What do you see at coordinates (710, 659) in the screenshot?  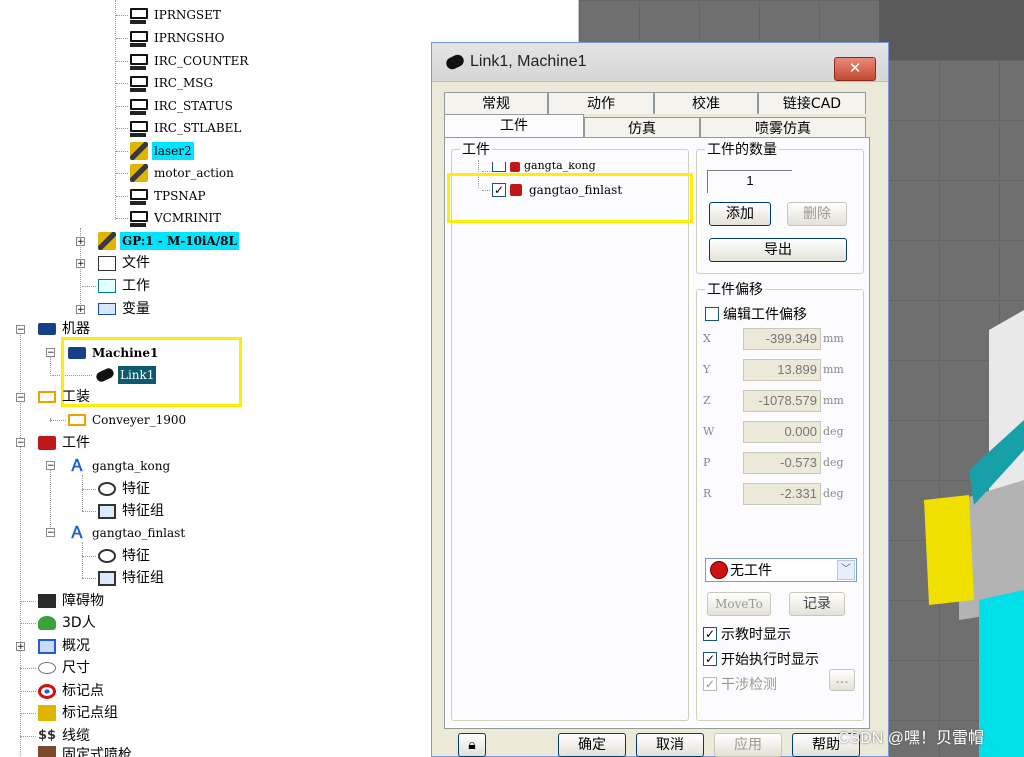 I see `show-on-run-checkbox: ✓` at bounding box center [710, 659].